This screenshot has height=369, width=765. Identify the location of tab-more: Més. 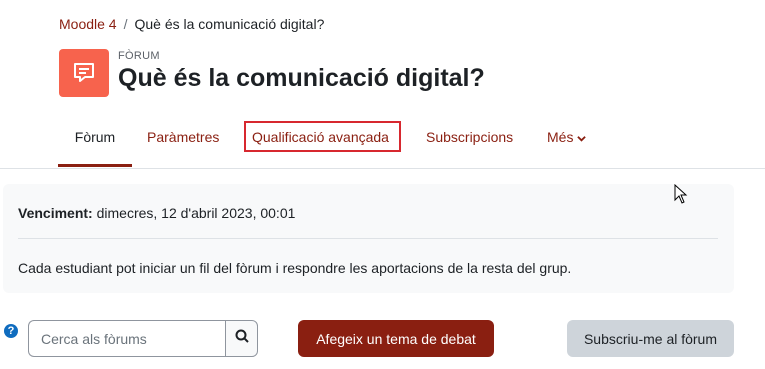
(567, 144).